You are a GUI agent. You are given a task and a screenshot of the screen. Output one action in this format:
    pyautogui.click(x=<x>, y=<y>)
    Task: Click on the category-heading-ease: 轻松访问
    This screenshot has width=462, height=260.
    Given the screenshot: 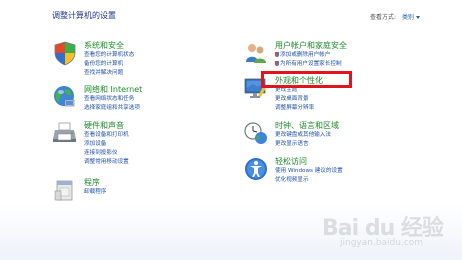 What is the action you would take?
    pyautogui.click(x=291, y=161)
    